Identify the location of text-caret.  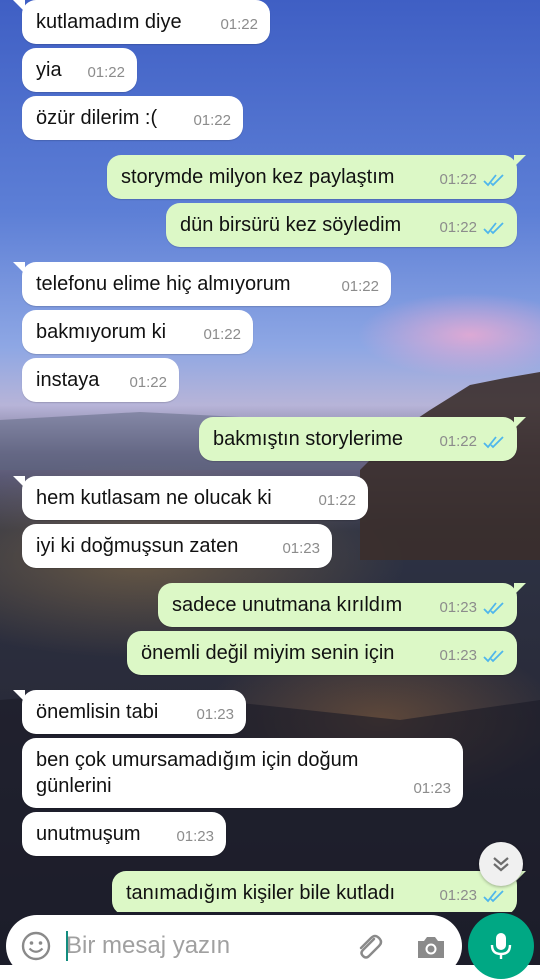
(67, 946).